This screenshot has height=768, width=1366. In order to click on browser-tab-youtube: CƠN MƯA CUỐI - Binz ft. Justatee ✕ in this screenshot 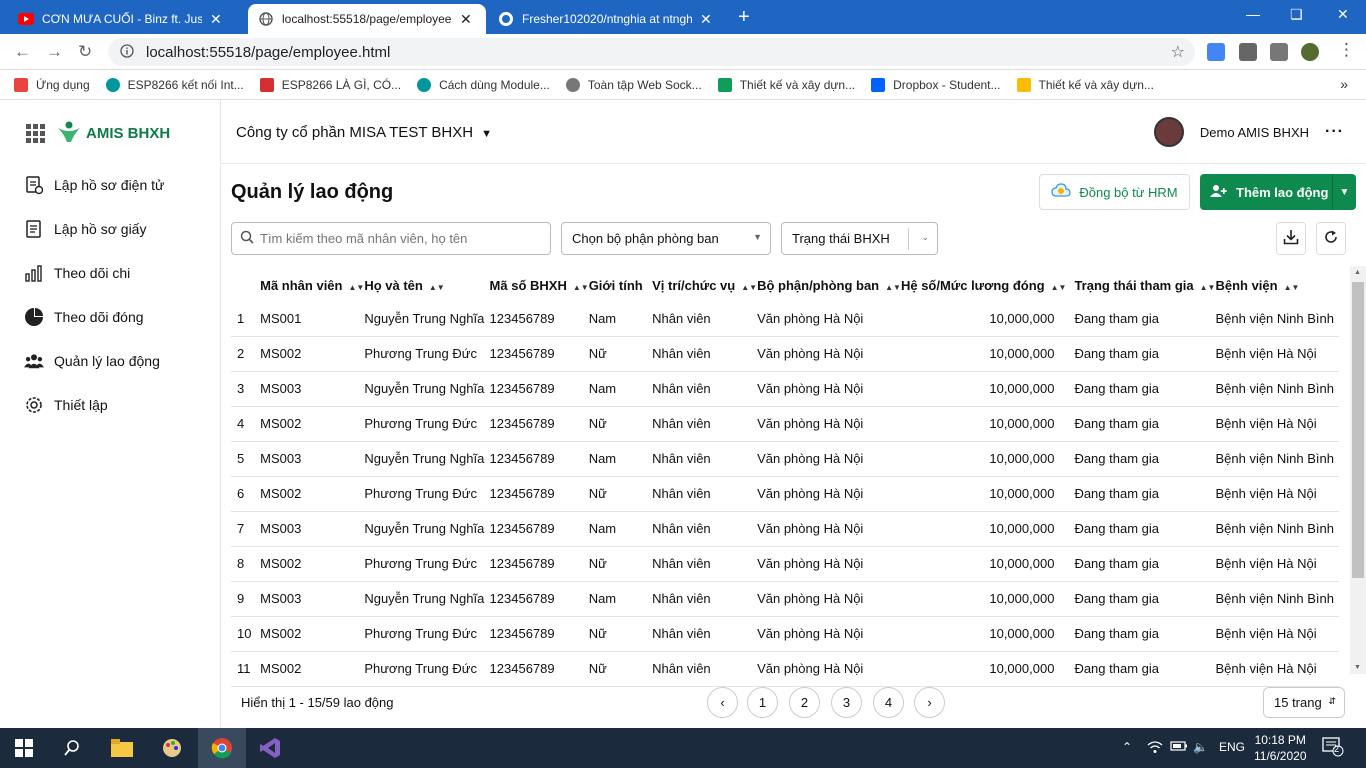, I will do `click(128, 19)`.